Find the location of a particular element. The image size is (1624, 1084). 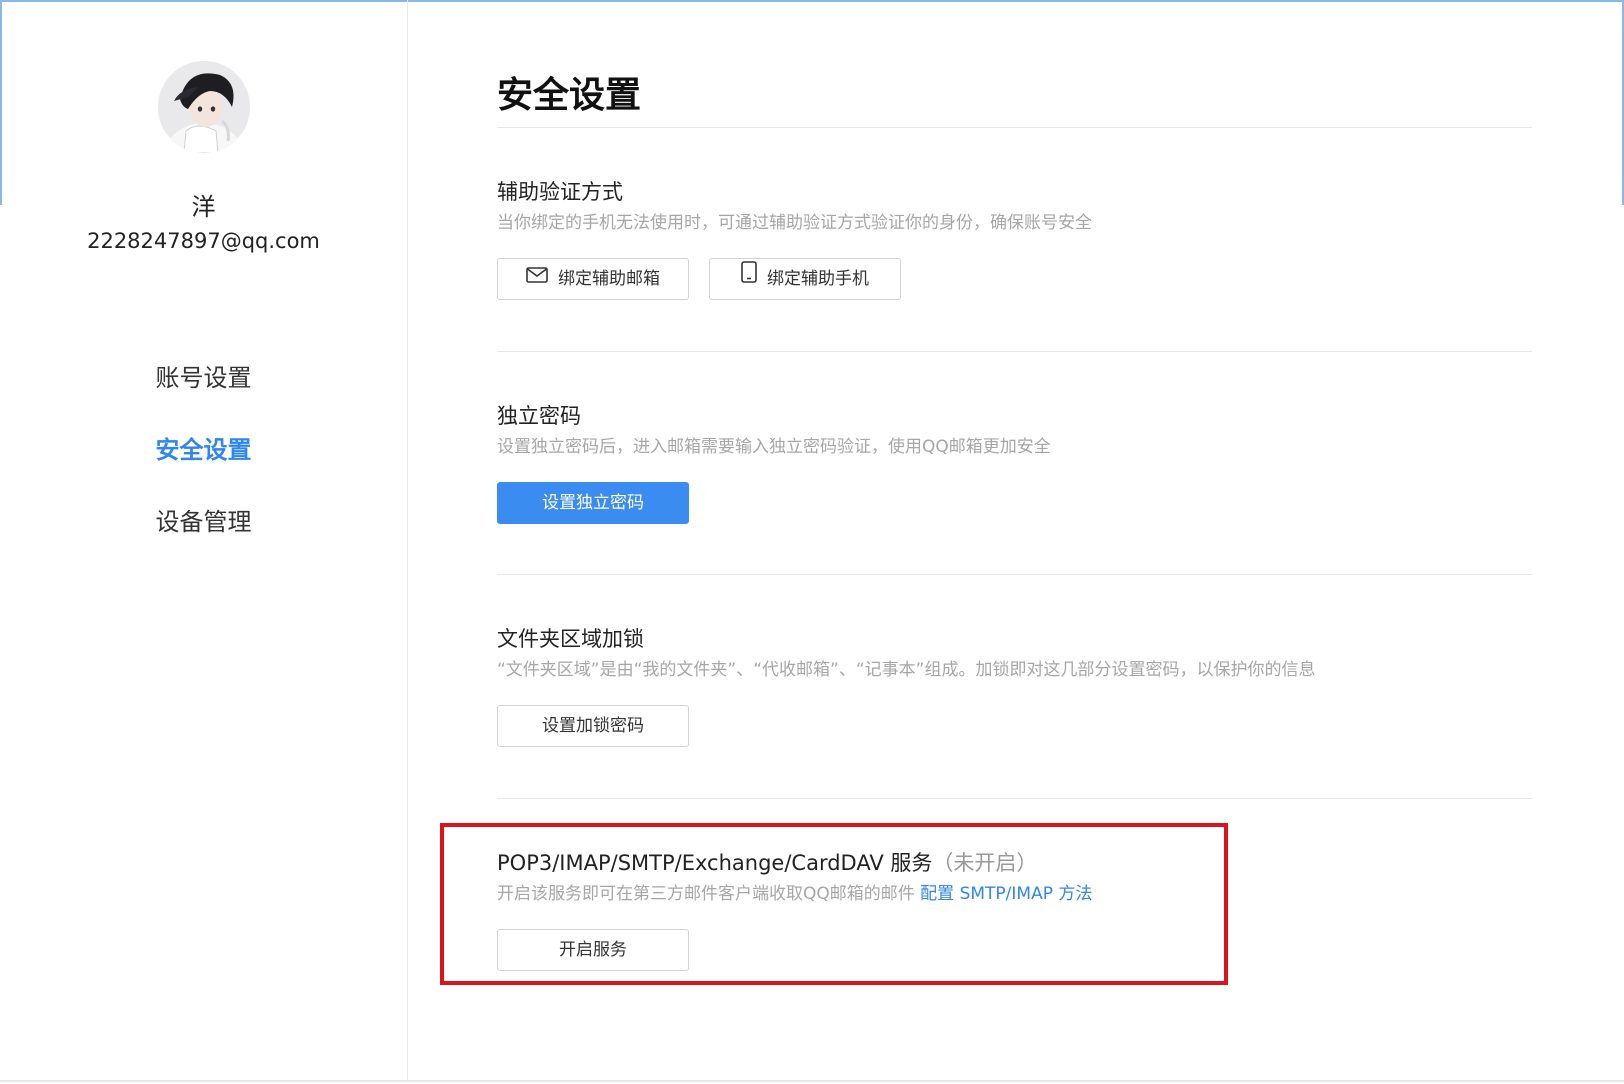

set-lock-password-button: 设置加锁密码 is located at coordinates (593, 726).